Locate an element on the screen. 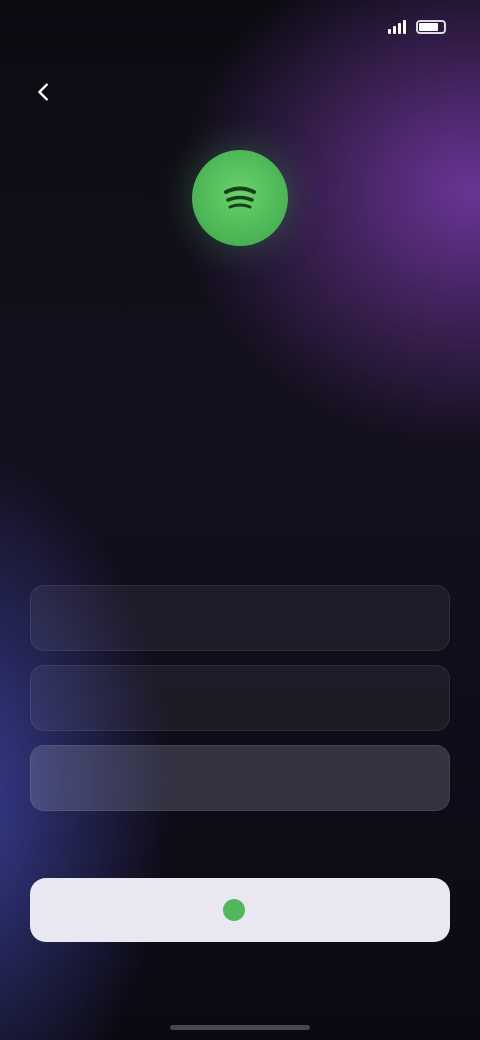  brand-logo-icon is located at coordinates (240, 198).